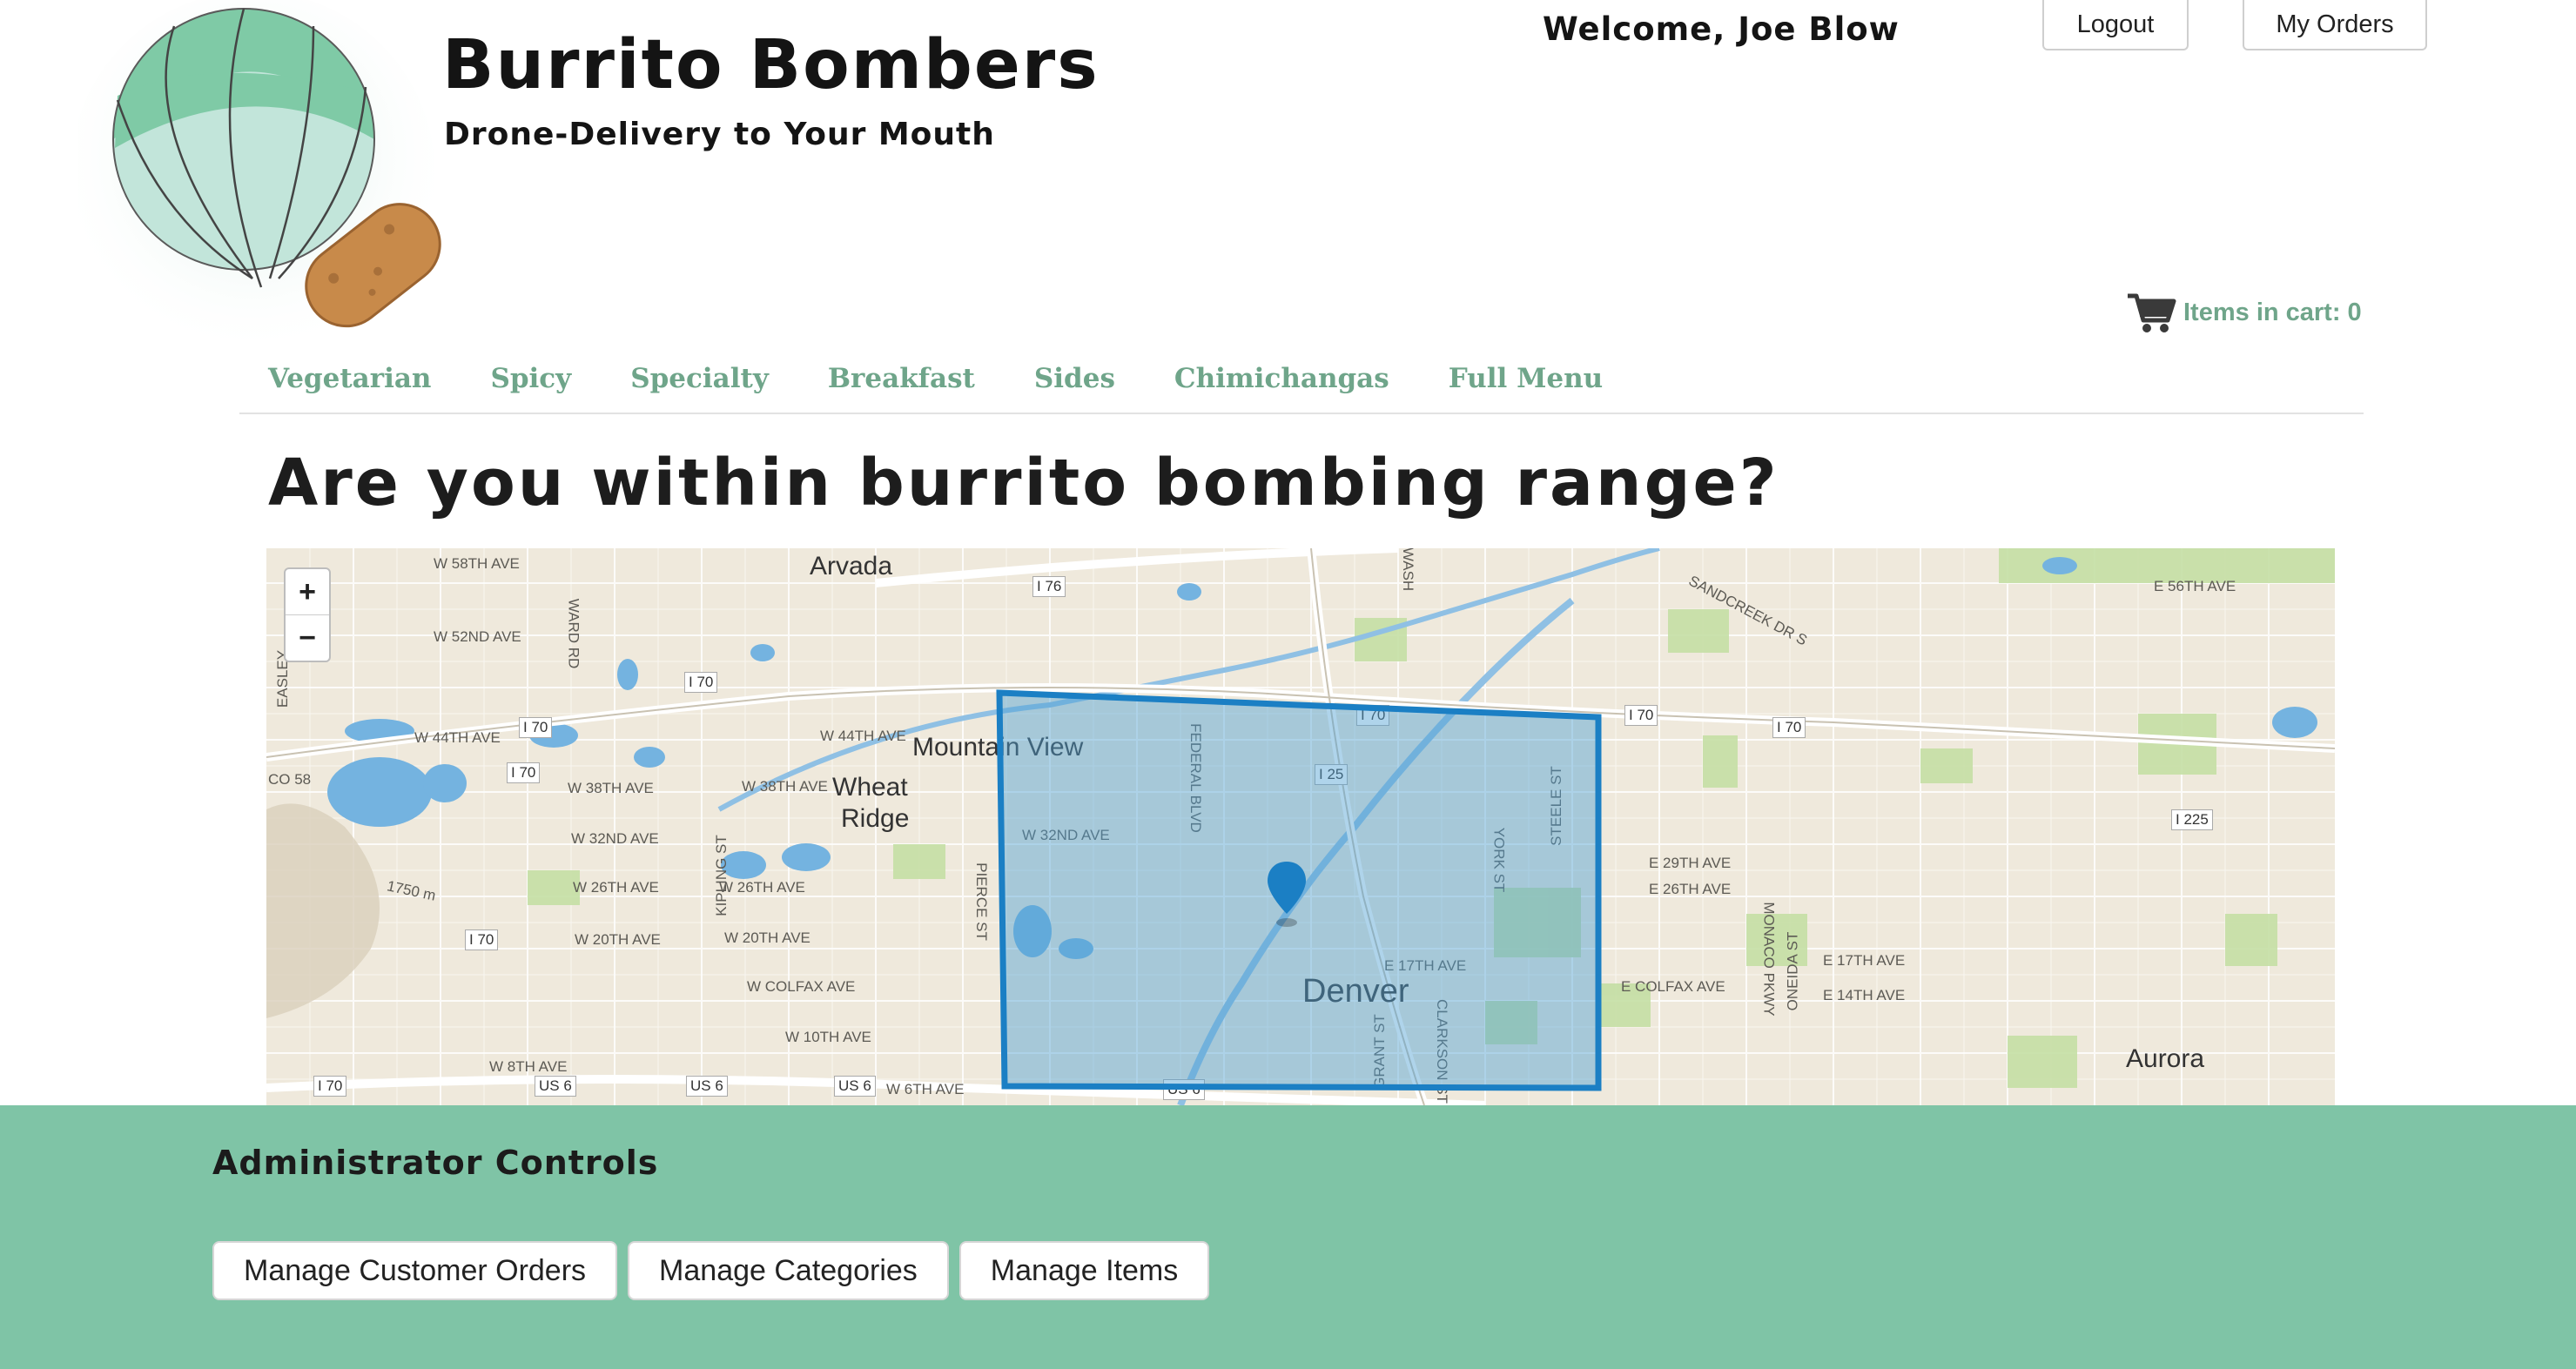 This screenshot has height=1369, width=2576. What do you see at coordinates (1049, 586) in the screenshot?
I see `highway-shield: I 76` at bounding box center [1049, 586].